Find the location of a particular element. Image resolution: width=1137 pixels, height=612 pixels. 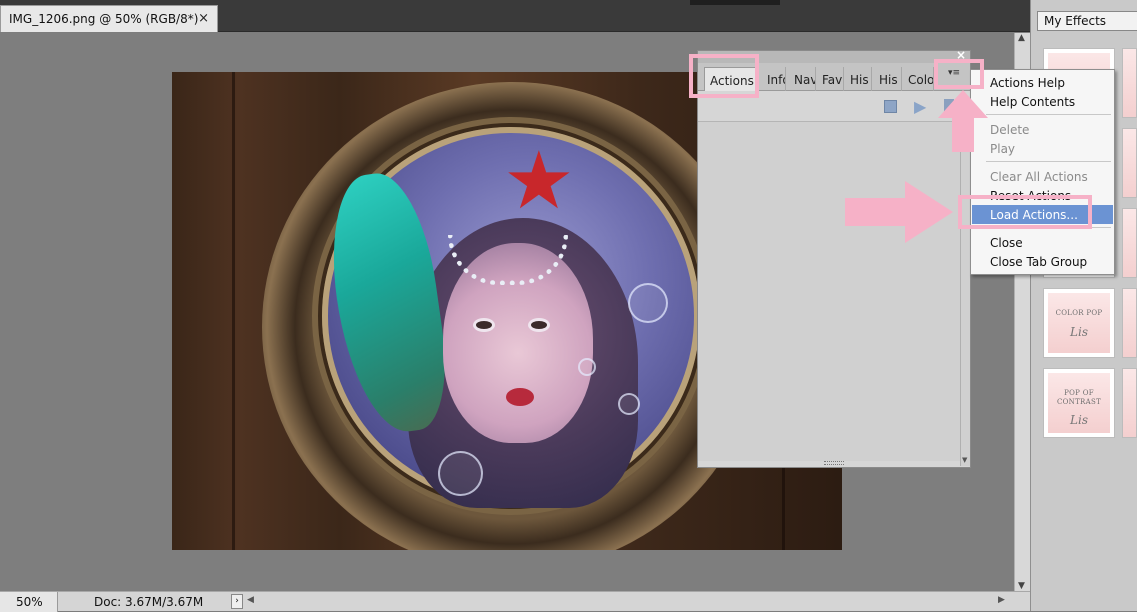

menu-item-play: Play is located at coordinates (1003, 149).